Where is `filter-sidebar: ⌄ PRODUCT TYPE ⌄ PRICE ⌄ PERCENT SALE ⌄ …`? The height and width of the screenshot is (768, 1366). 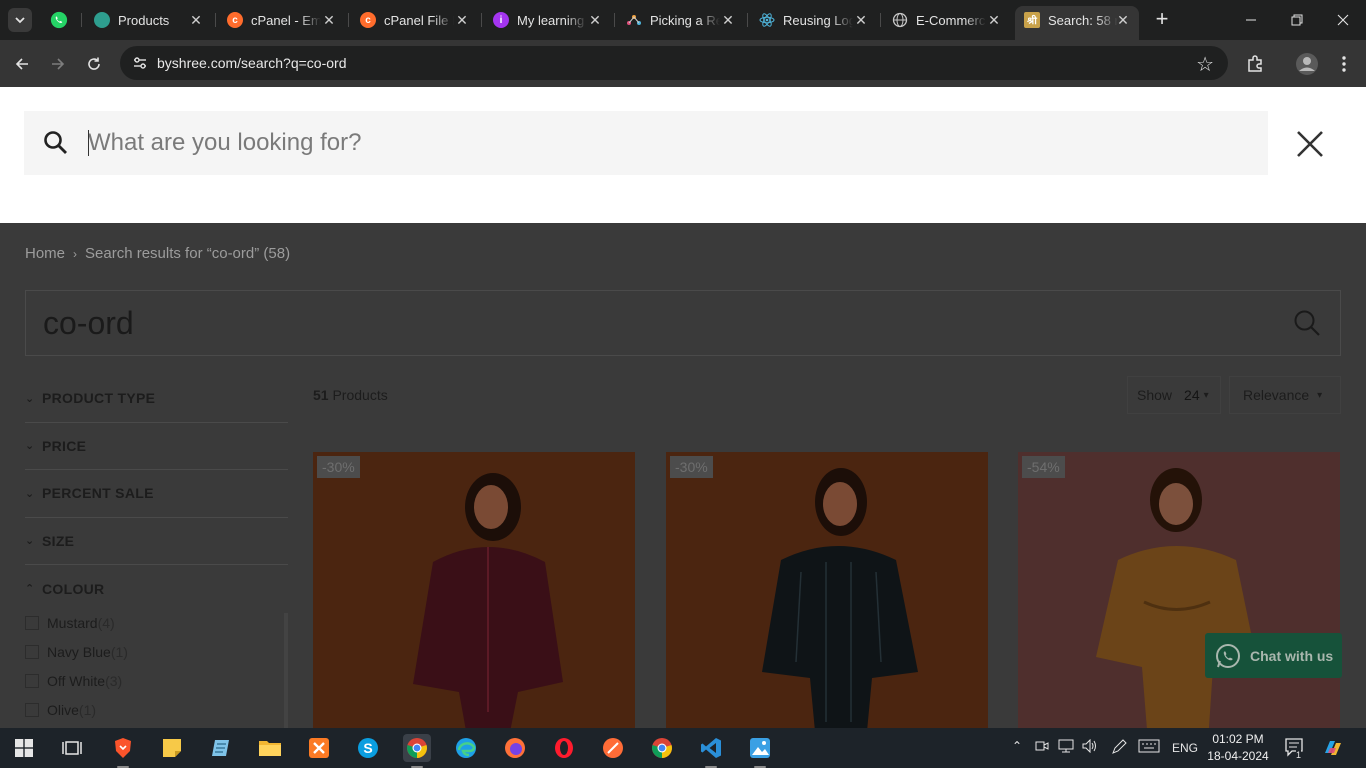
filter-sidebar: ⌄ PRODUCT TYPE ⌄ PRICE ⌄ PERCENT SALE ⌄ … is located at coordinates (156, 494).